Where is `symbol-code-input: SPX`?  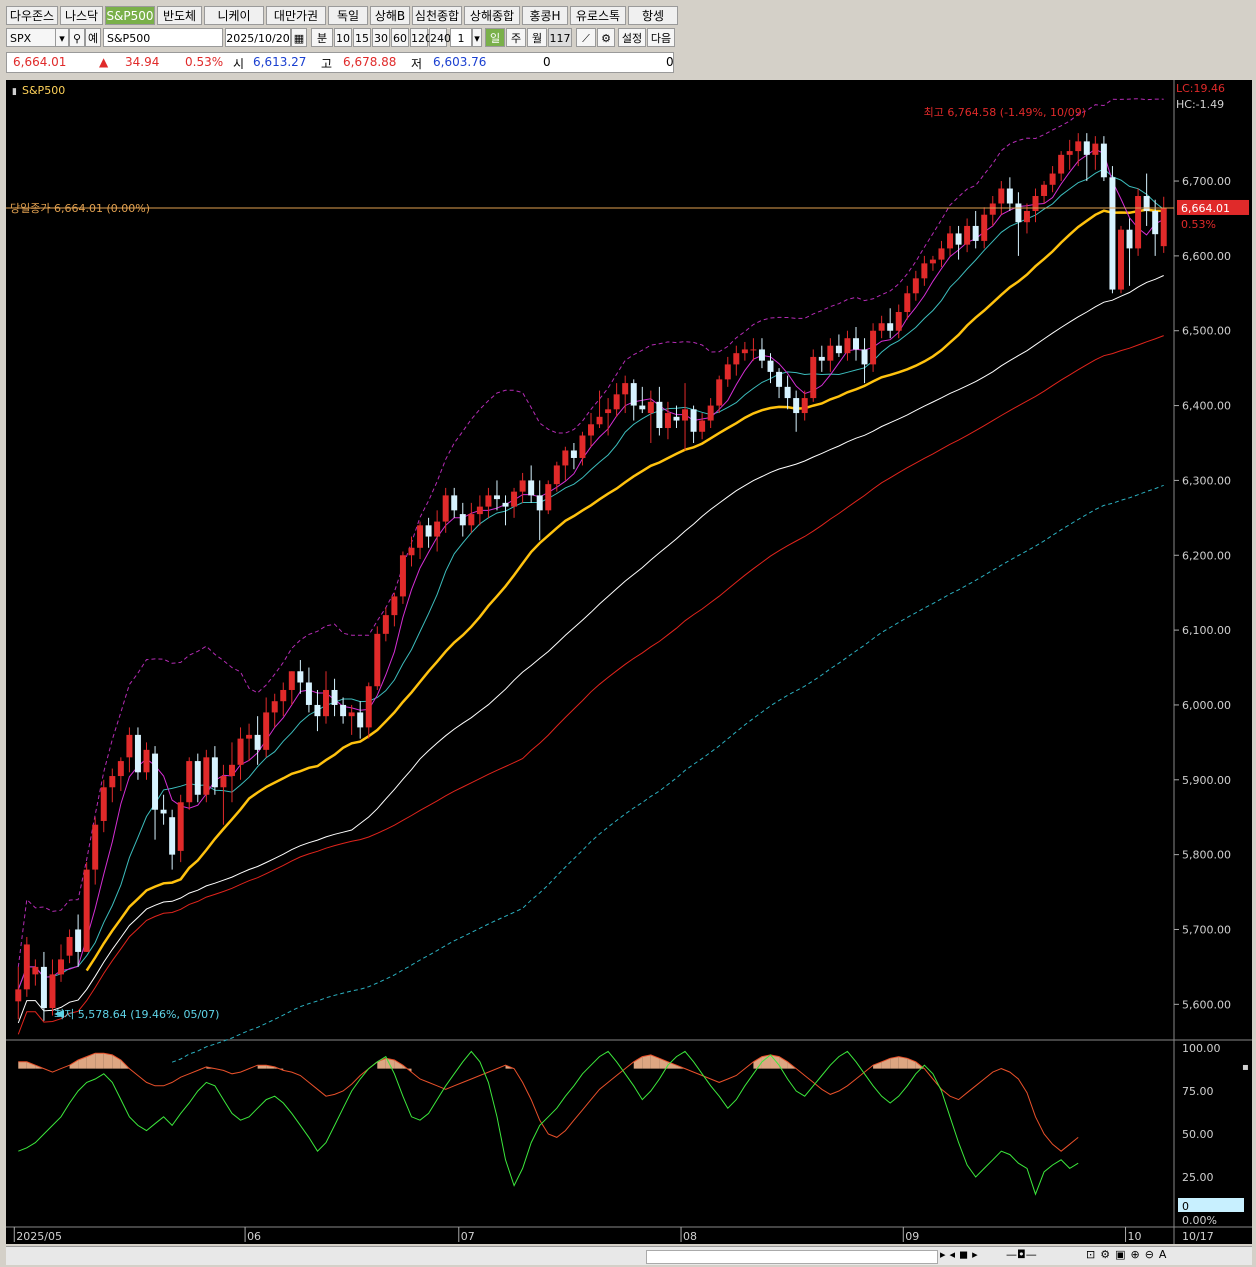 symbol-code-input: SPX is located at coordinates (31, 37).